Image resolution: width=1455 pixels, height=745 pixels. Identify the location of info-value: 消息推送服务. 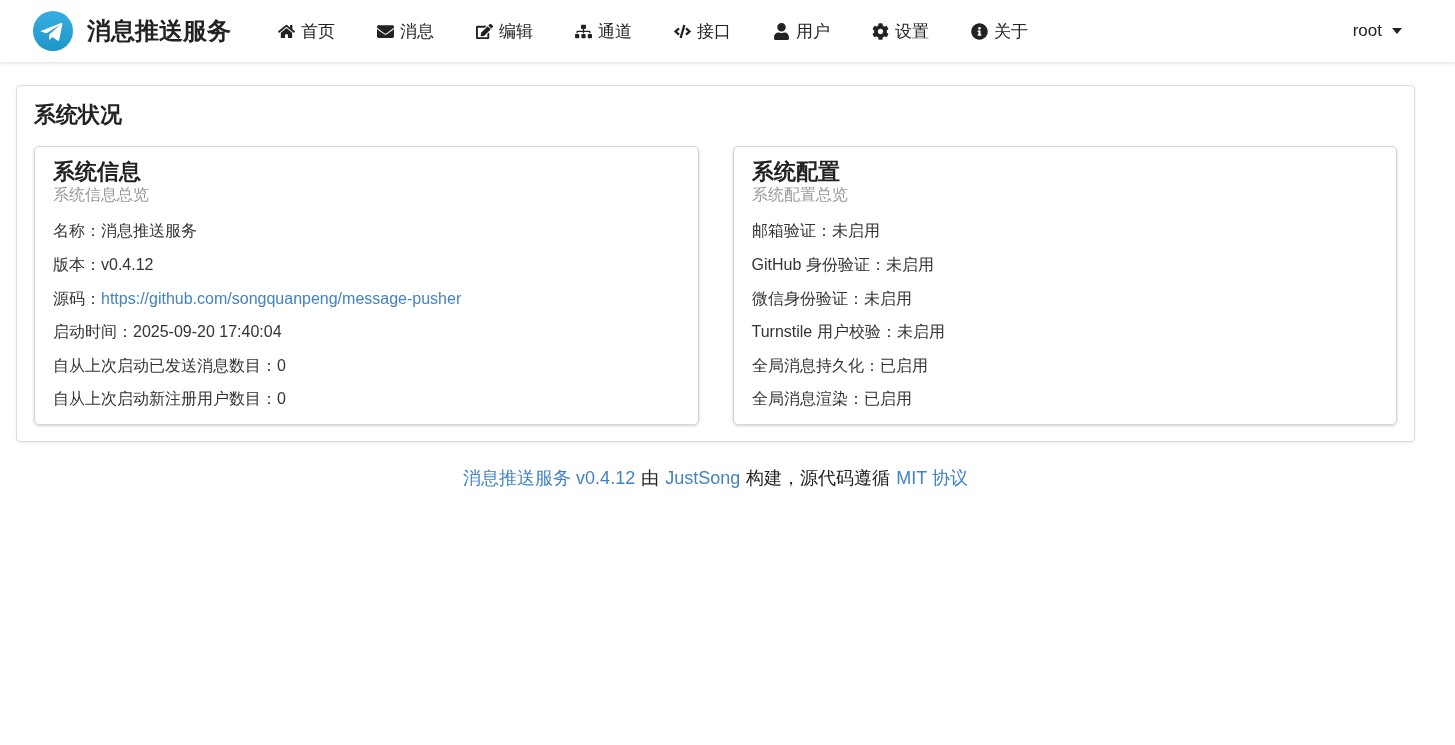
(149, 231).